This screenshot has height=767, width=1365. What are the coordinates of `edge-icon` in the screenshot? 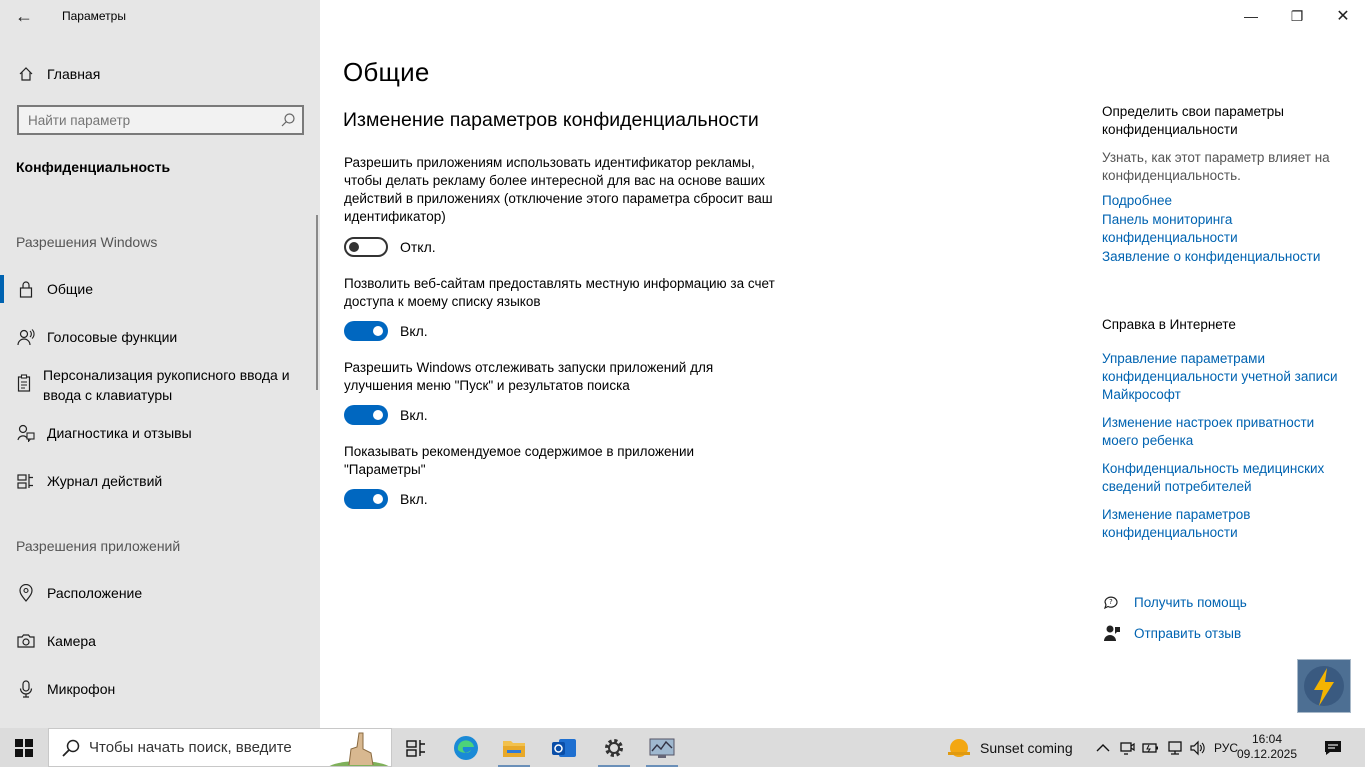 It's located at (466, 747).